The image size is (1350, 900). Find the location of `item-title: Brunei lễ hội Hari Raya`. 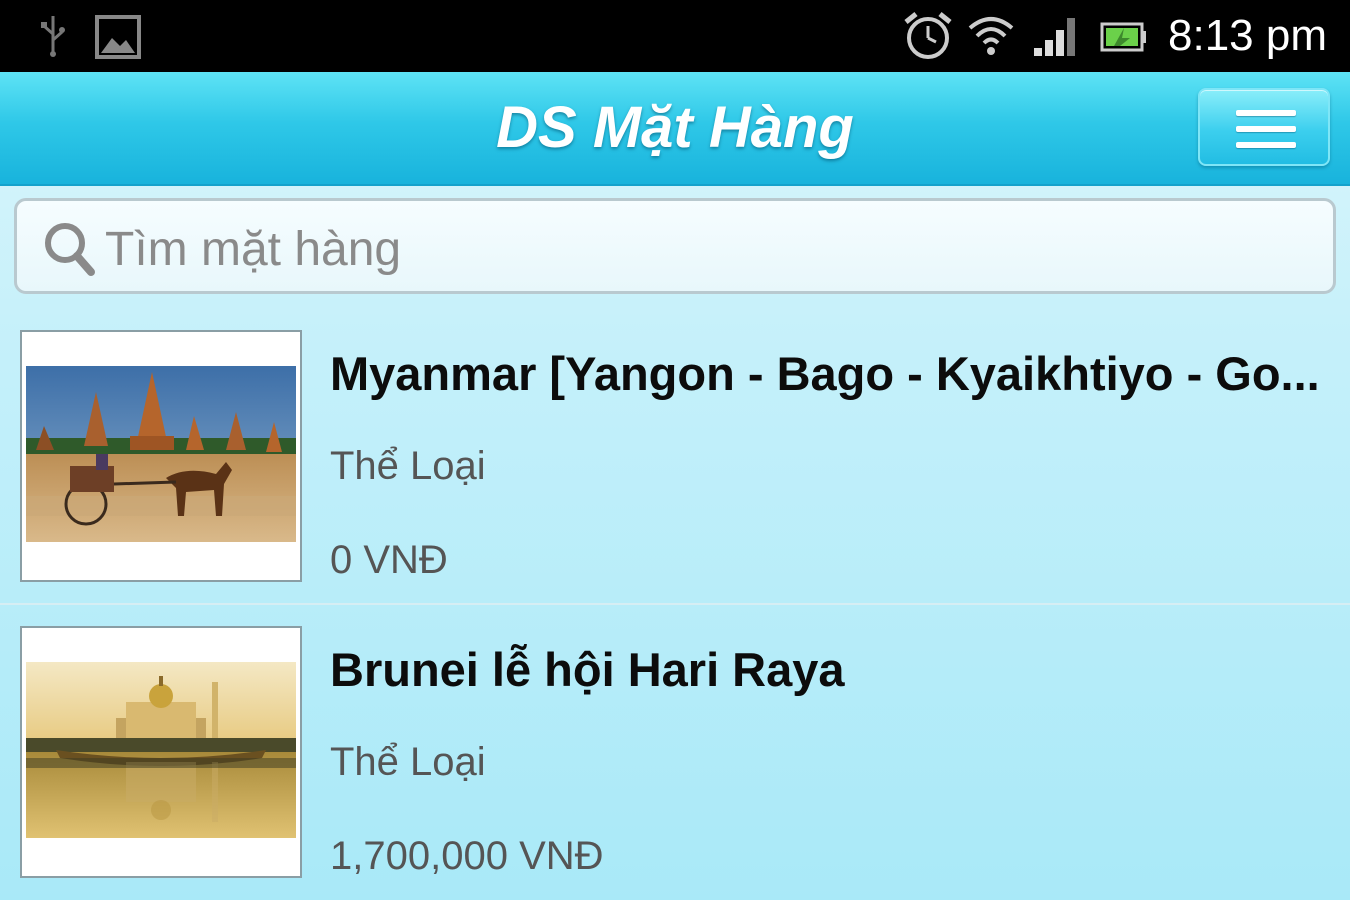

item-title: Brunei lễ hội Hari Raya is located at coordinates (587, 669).